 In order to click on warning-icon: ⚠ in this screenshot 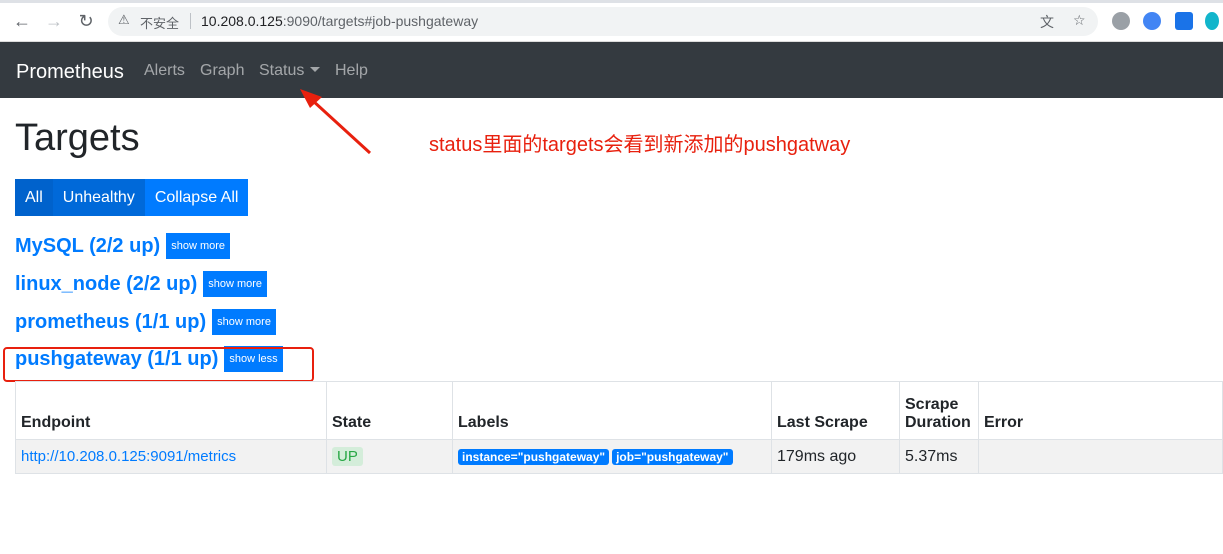, I will do `click(124, 20)`.